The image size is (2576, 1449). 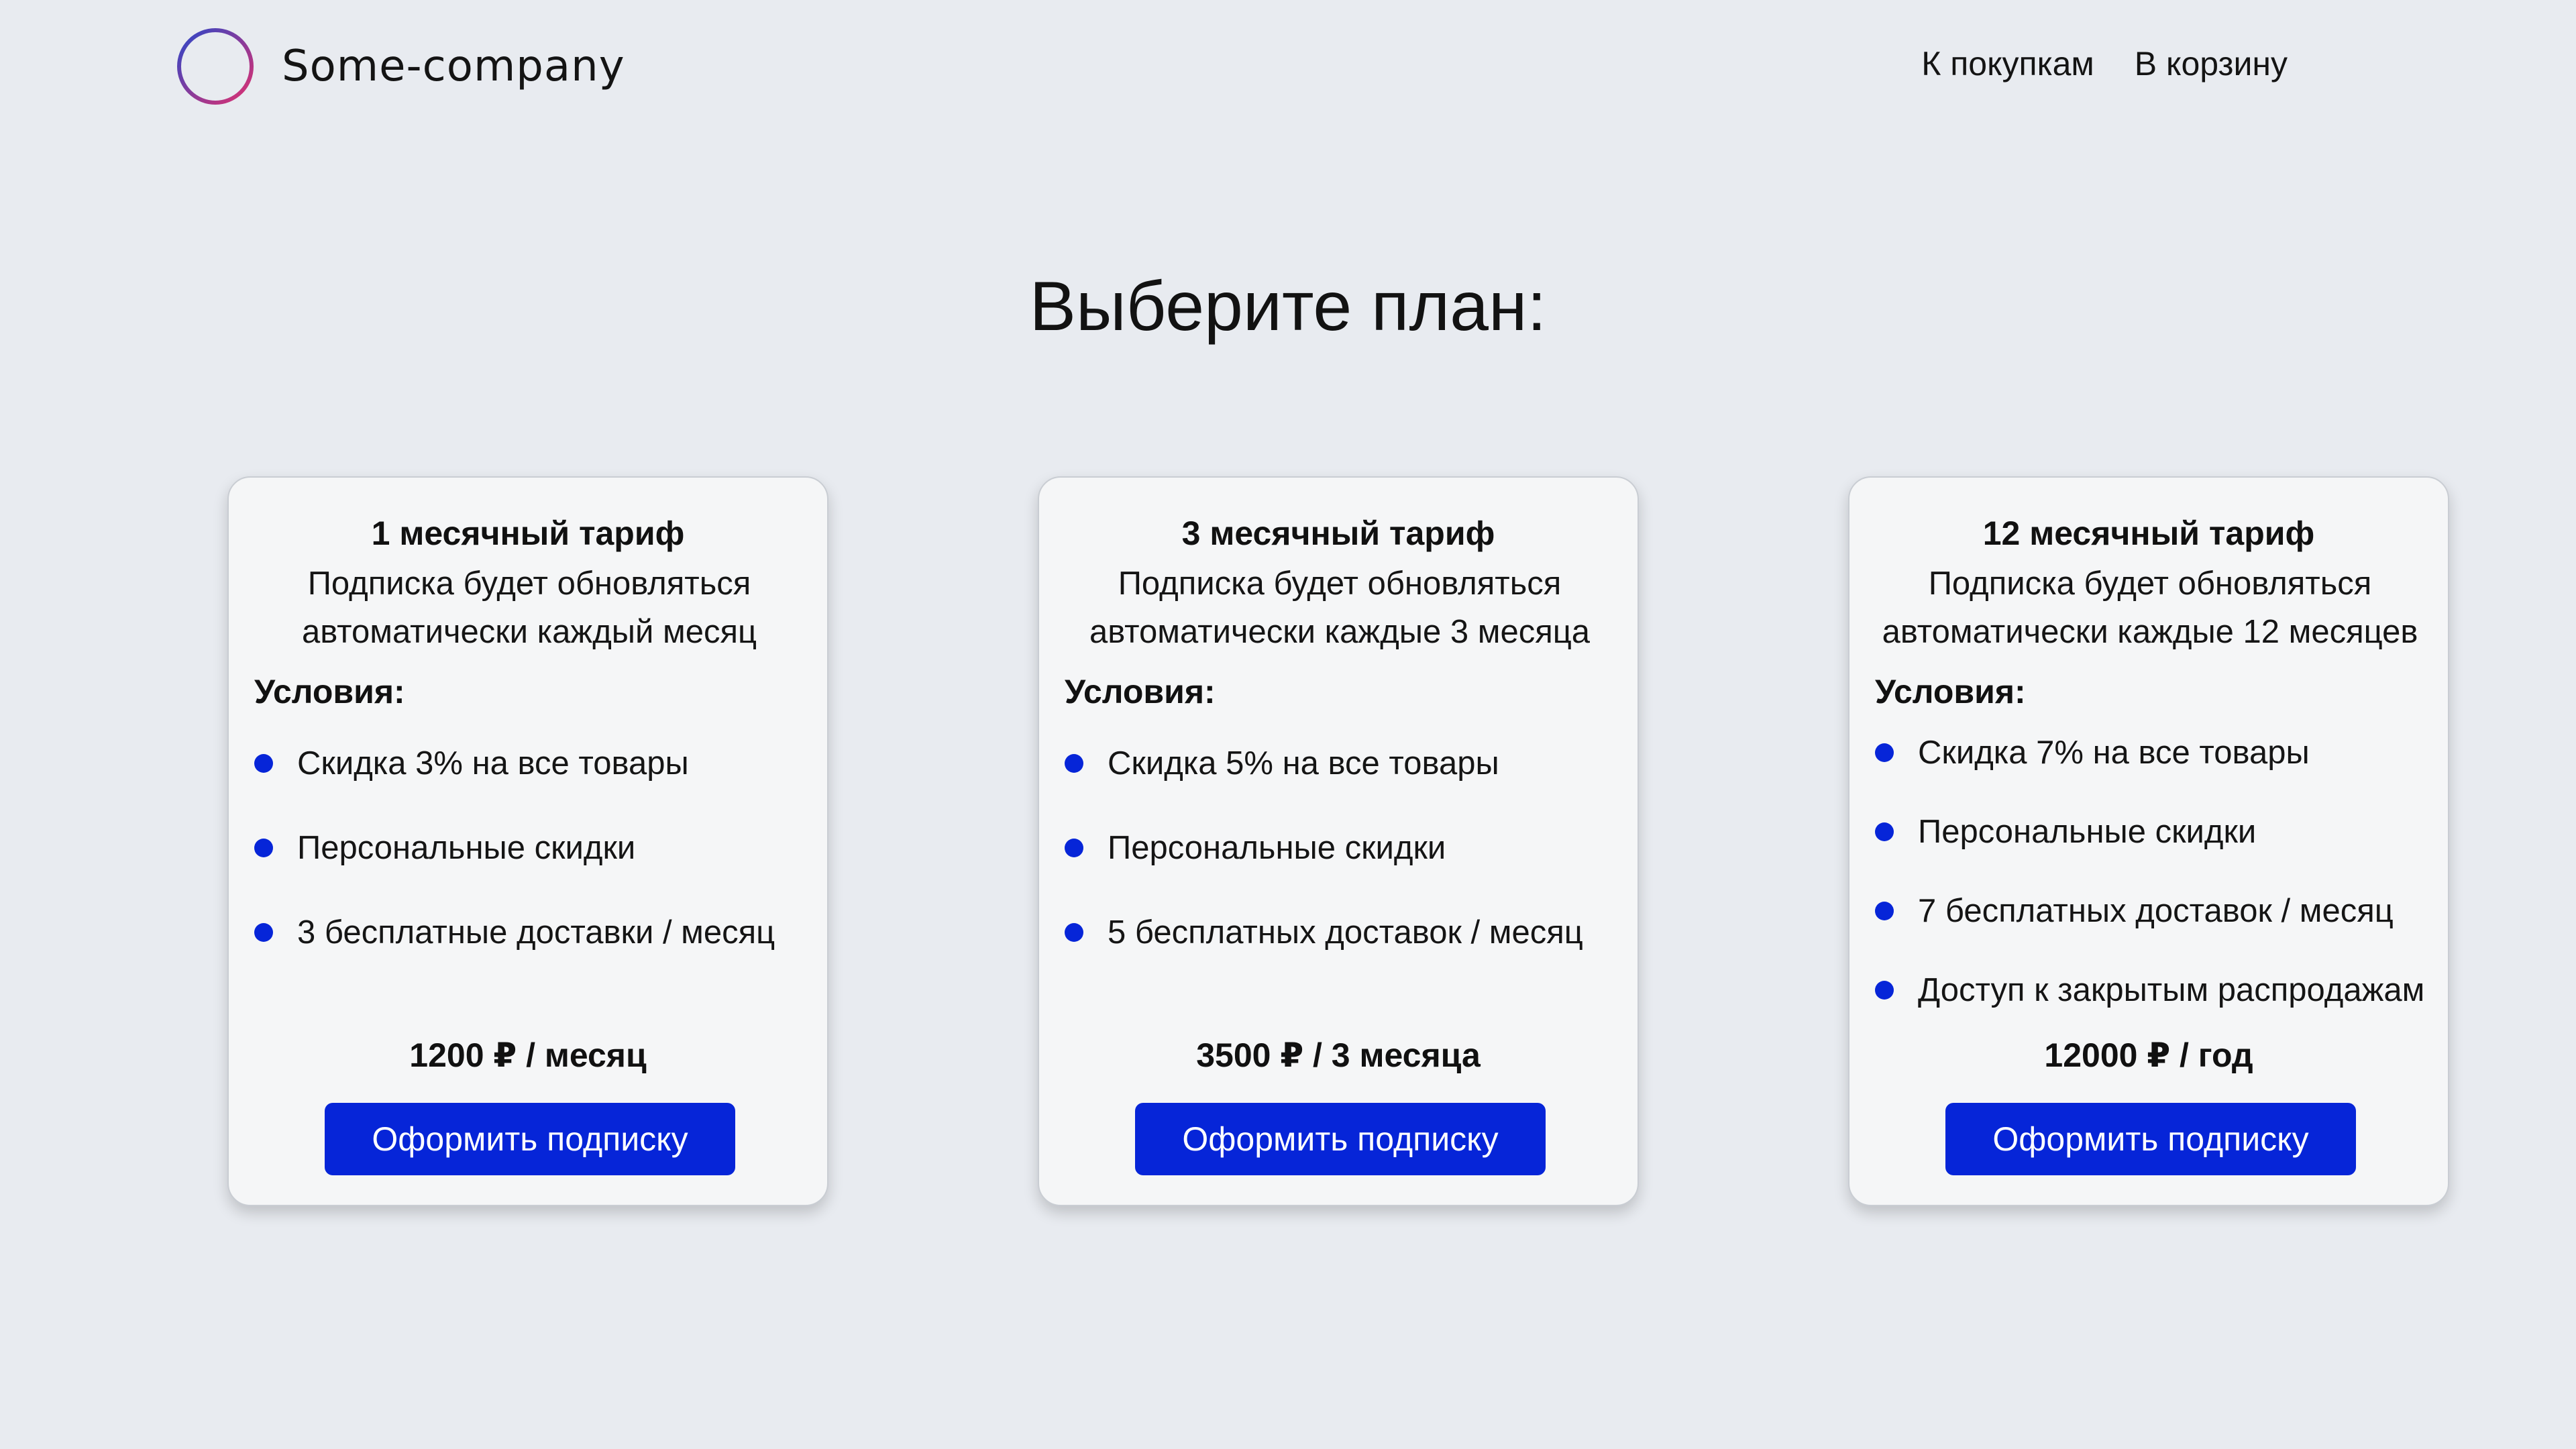 I want to click on perk-item: Скидка 7% на все товары, so click(x=2149, y=773).